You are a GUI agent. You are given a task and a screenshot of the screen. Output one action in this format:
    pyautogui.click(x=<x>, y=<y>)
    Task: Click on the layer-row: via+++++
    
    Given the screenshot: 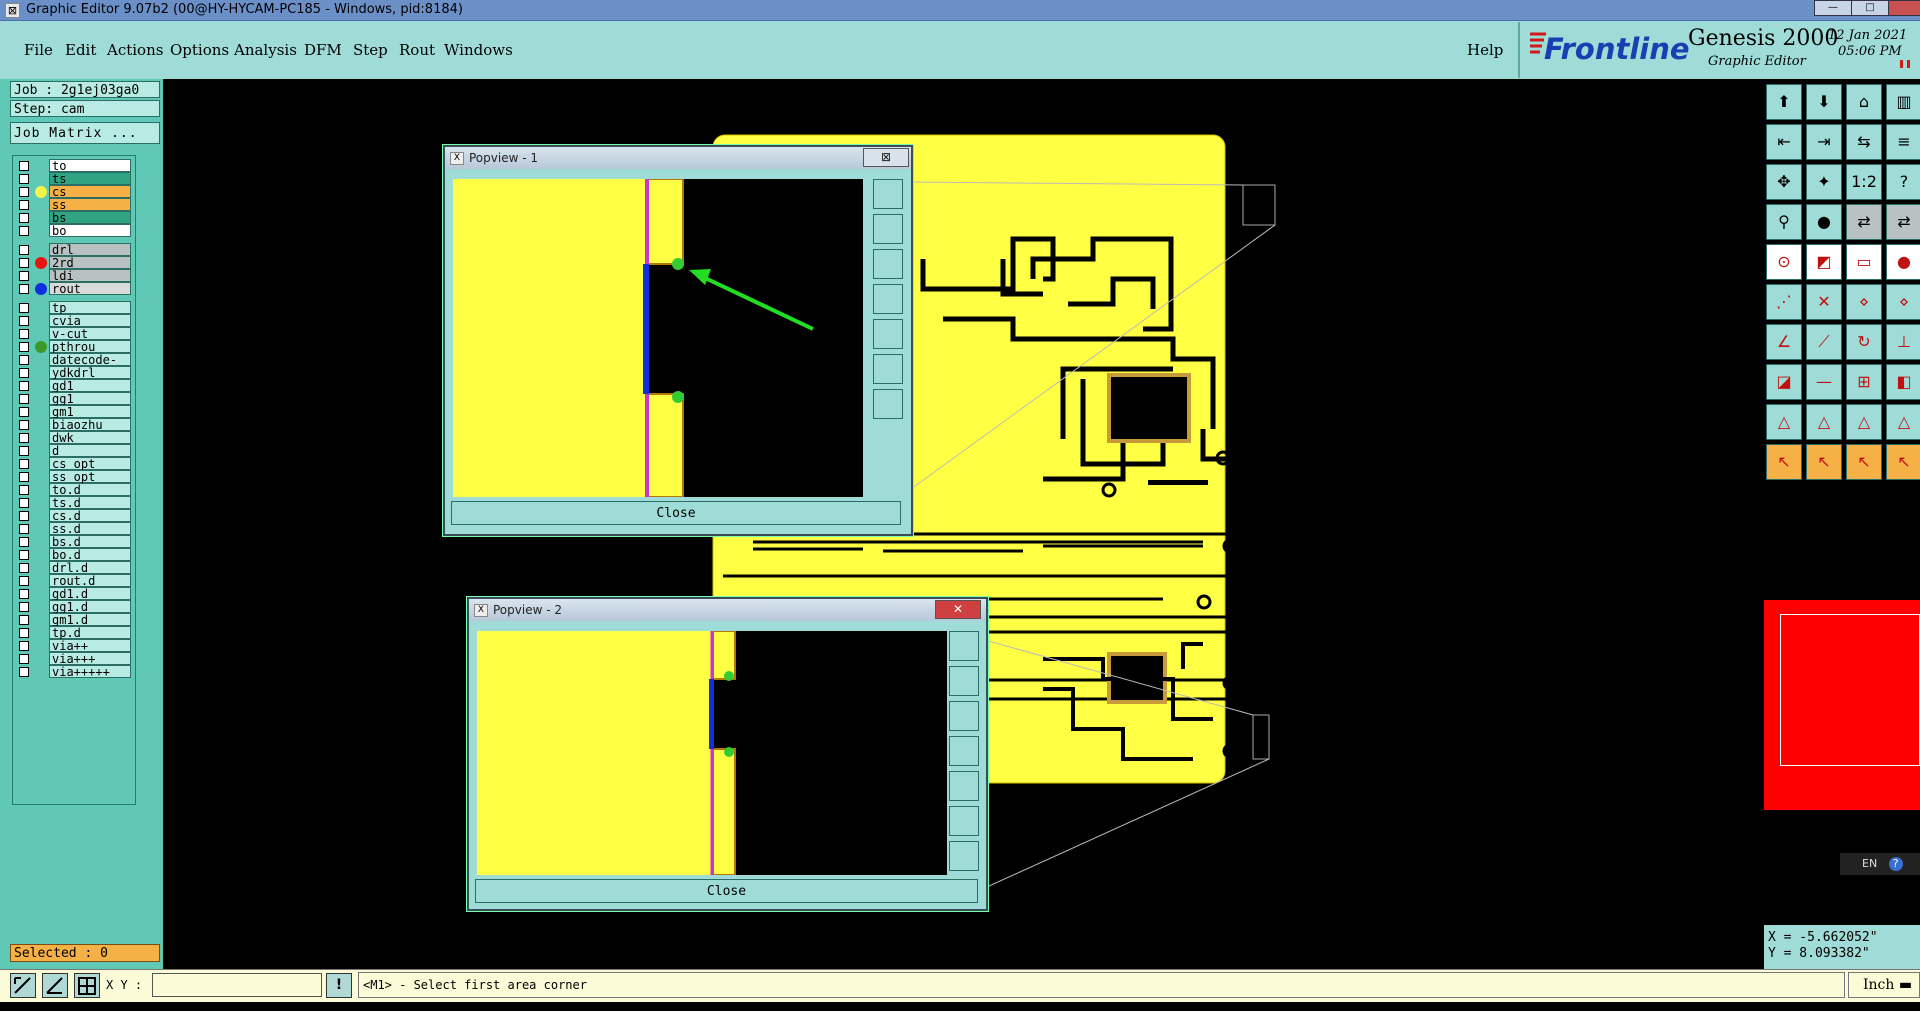 What is the action you would take?
    pyautogui.click(x=74, y=671)
    